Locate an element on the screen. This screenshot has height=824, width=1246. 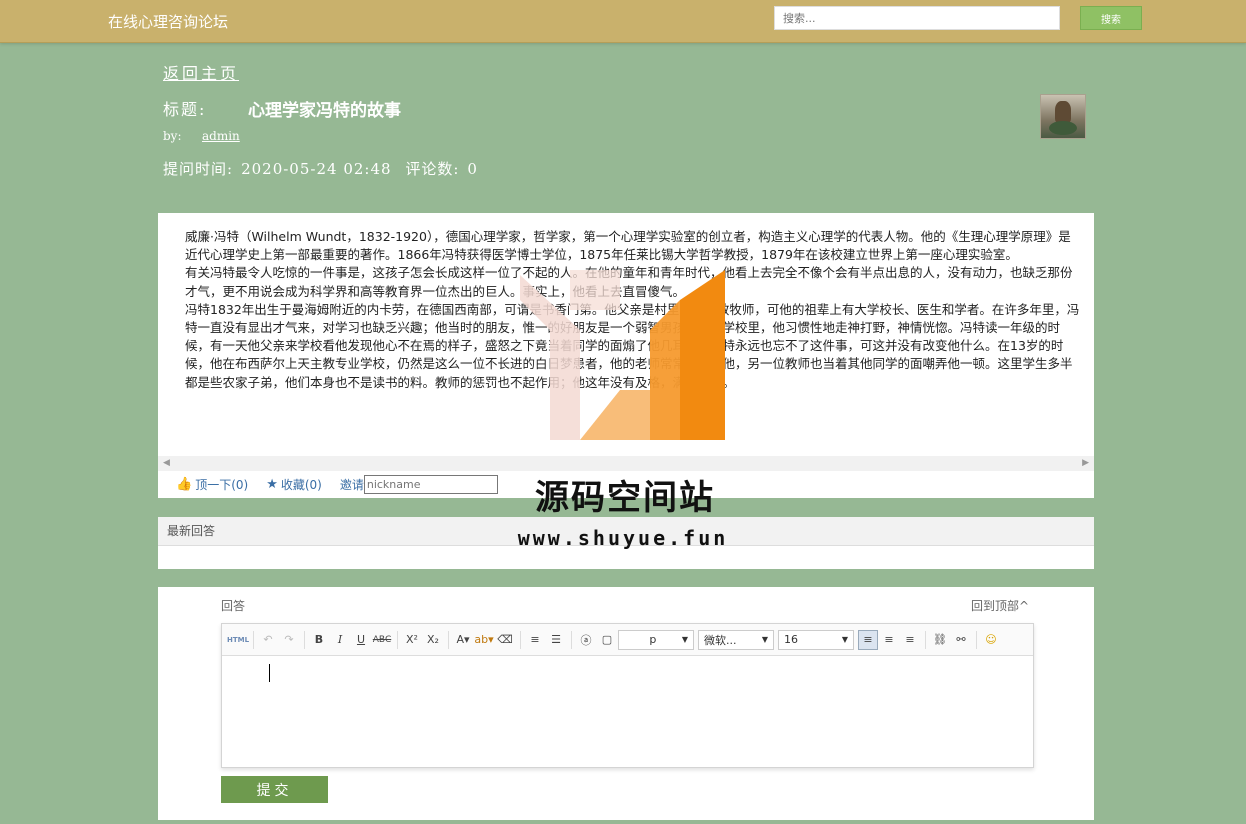
nickname-input is located at coordinates (430, 484).